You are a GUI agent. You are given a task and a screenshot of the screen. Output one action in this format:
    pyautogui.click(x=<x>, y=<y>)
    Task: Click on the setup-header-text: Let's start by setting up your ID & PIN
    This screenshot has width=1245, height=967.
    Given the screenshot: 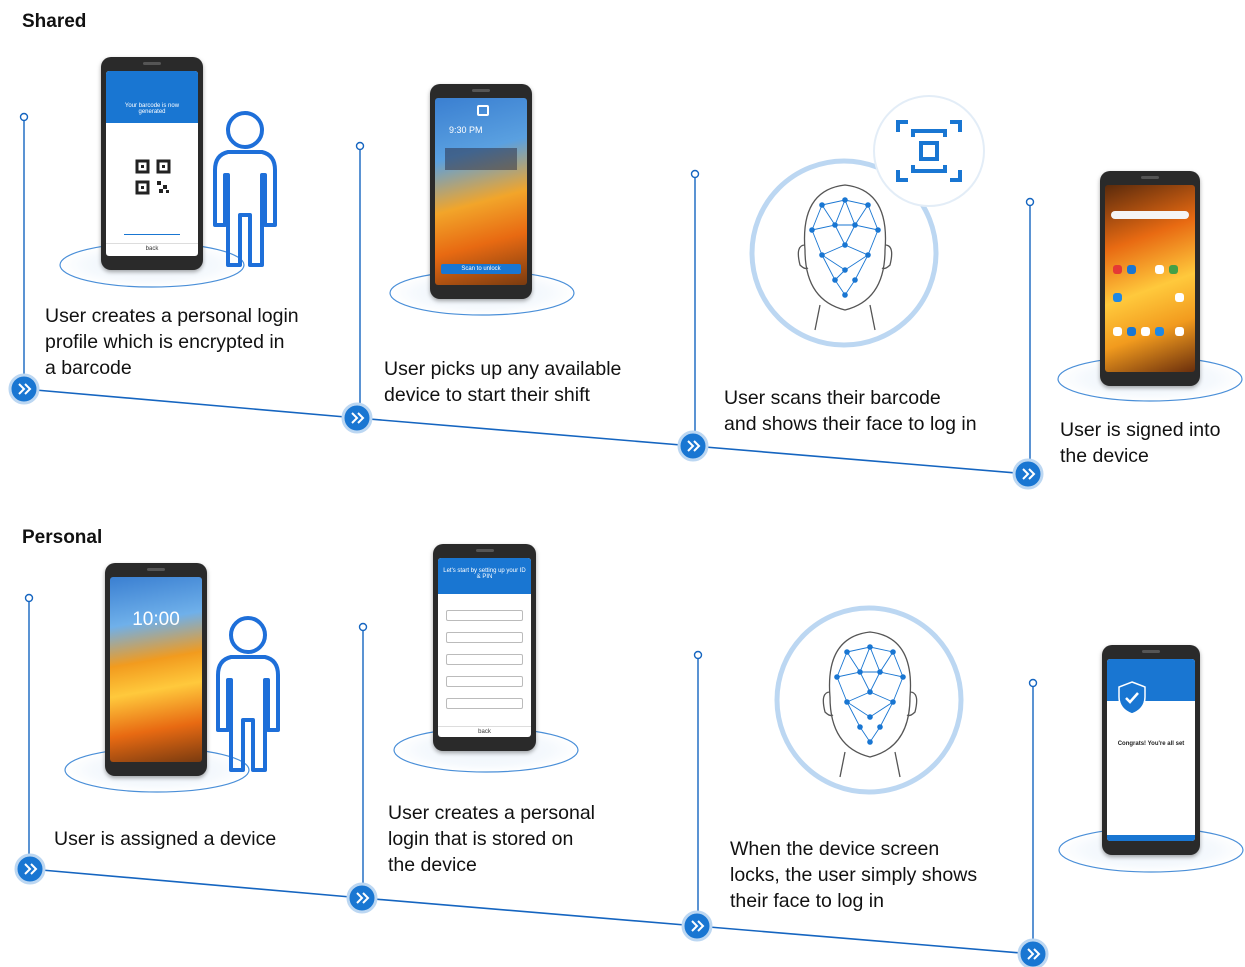 What is the action you would take?
    pyautogui.click(x=484, y=574)
    